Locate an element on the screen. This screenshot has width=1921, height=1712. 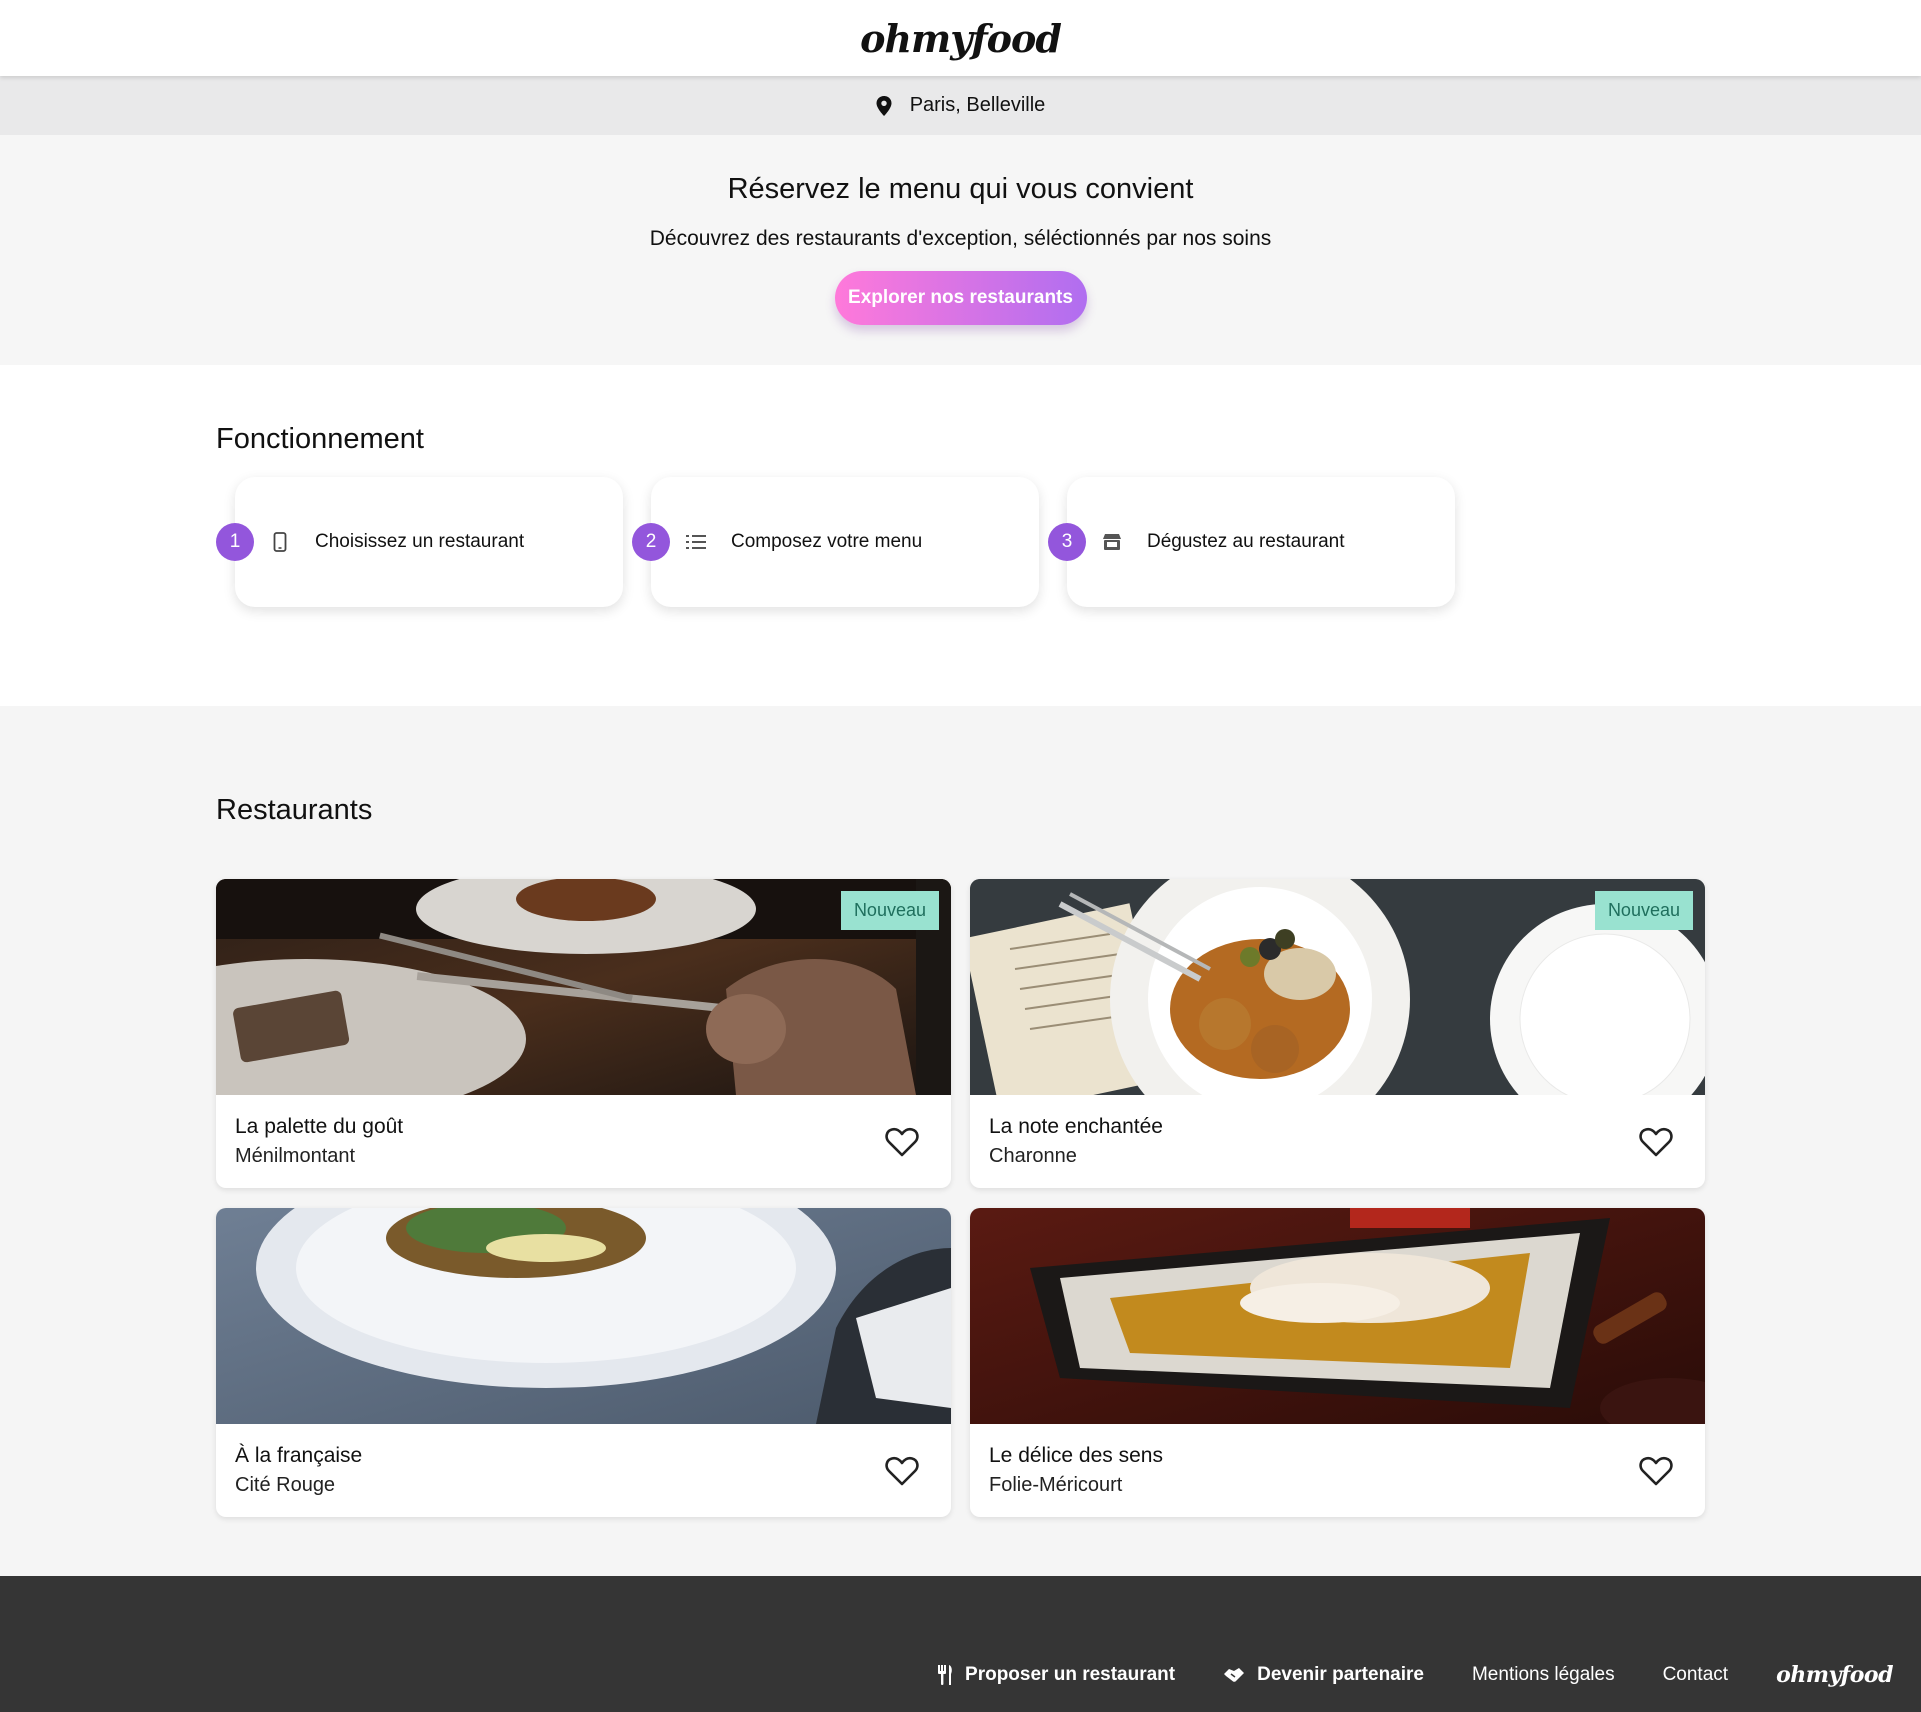
step-card: 3 Dégustez au restaurant is located at coordinates (1251, 542).